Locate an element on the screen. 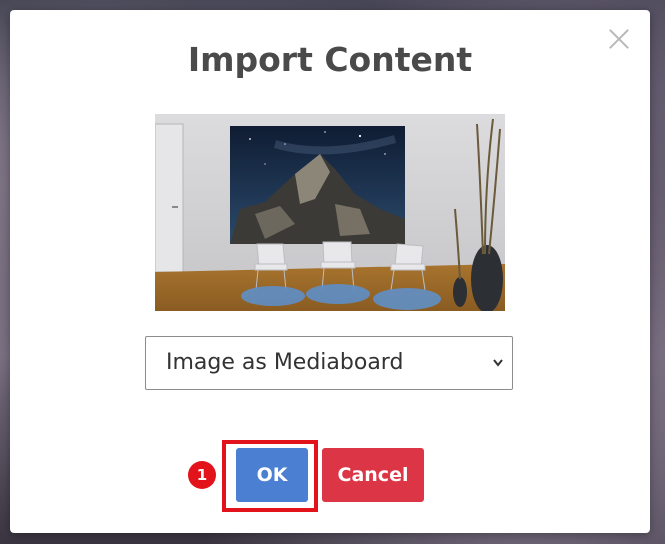  import-type-select: Image as Mediaboard is located at coordinates (329, 363).